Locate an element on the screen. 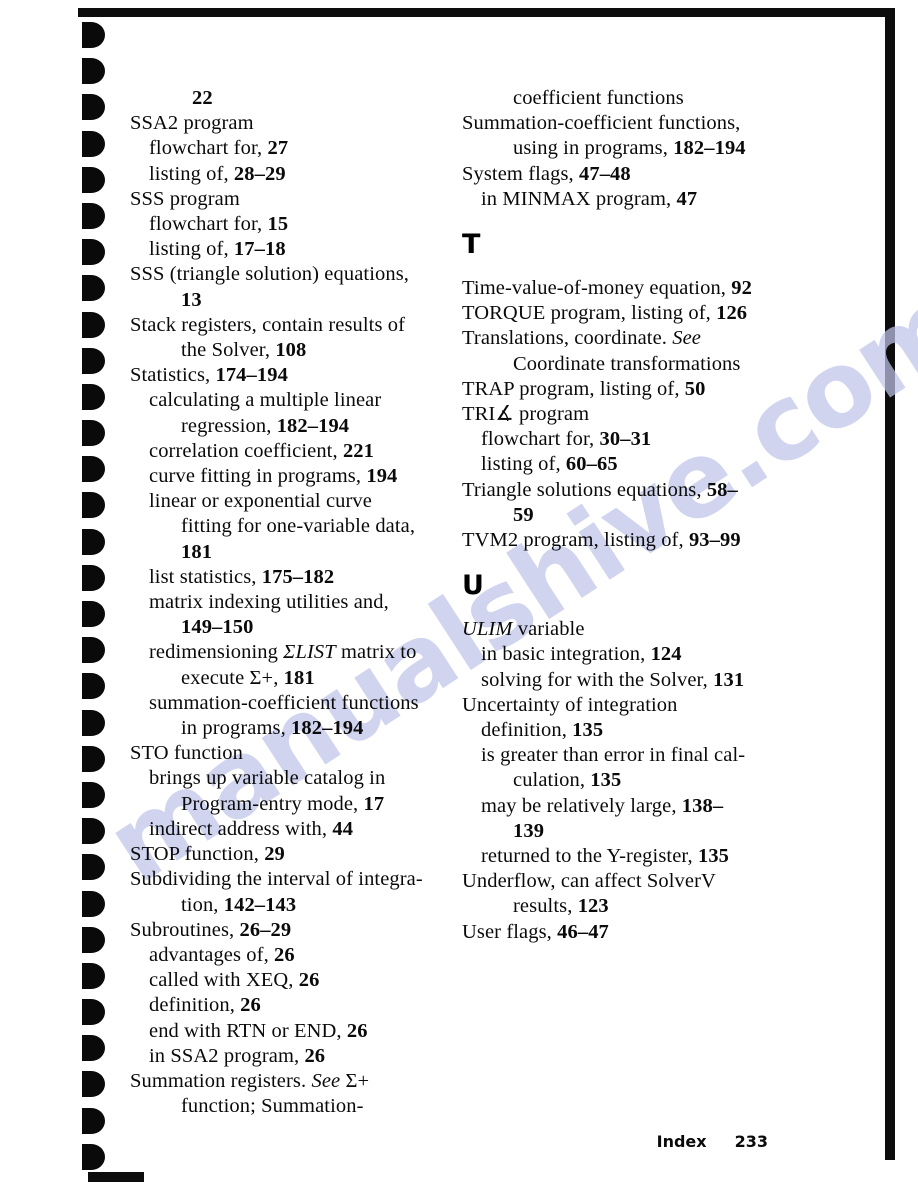 This screenshot has width=918, height=1188. index-entry: curve fitting in programs, 194 is located at coordinates (278, 476).